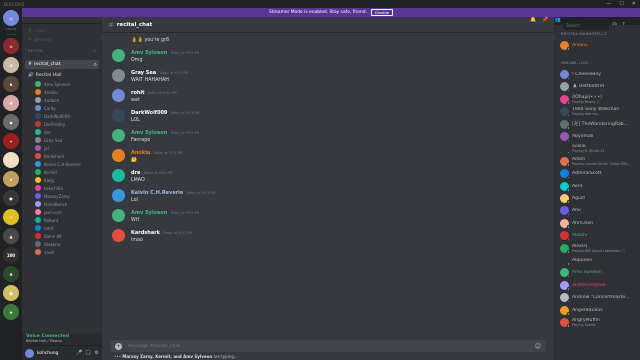 Image resolution: width=640 pixels, height=360 pixels. Describe the element at coordinates (63, 50) in the screenshot. I see `category-recital: RECITAL +` at that location.